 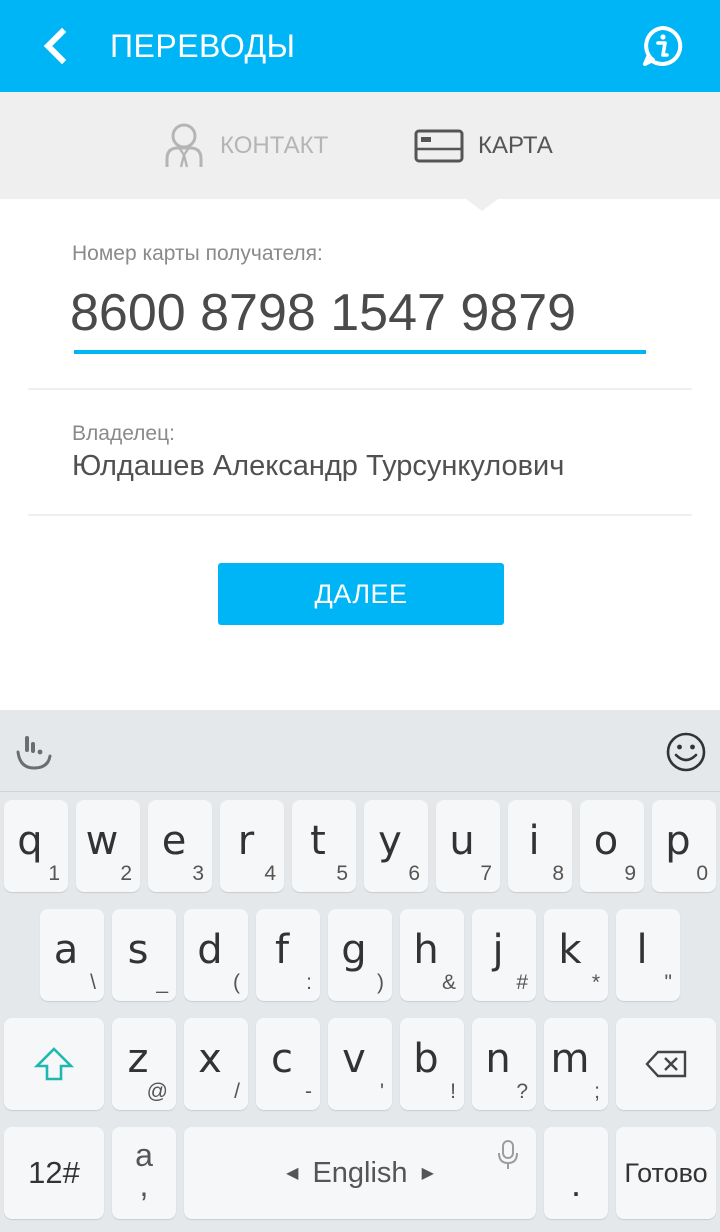 What do you see at coordinates (144, 1185) in the screenshot?
I see `alt-key-bottom: ,` at bounding box center [144, 1185].